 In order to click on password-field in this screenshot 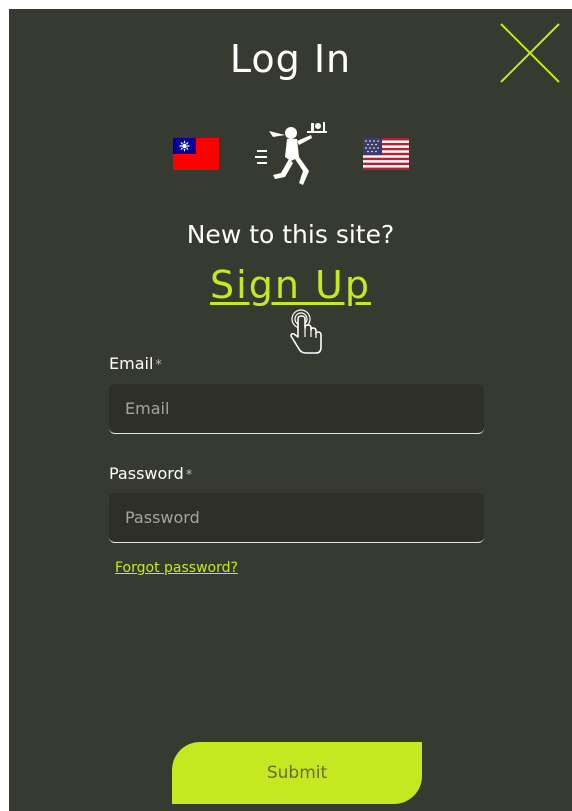, I will do `click(296, 518)`.